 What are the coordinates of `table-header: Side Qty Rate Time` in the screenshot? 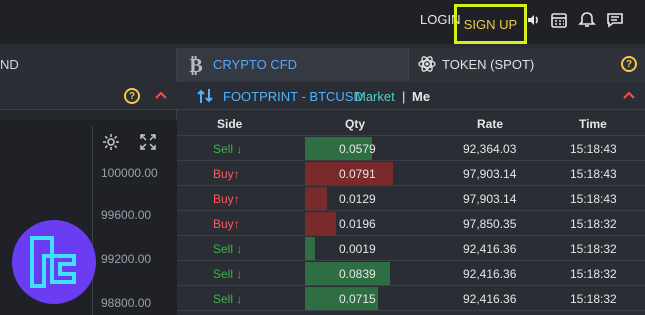 It's located at (411, 123).